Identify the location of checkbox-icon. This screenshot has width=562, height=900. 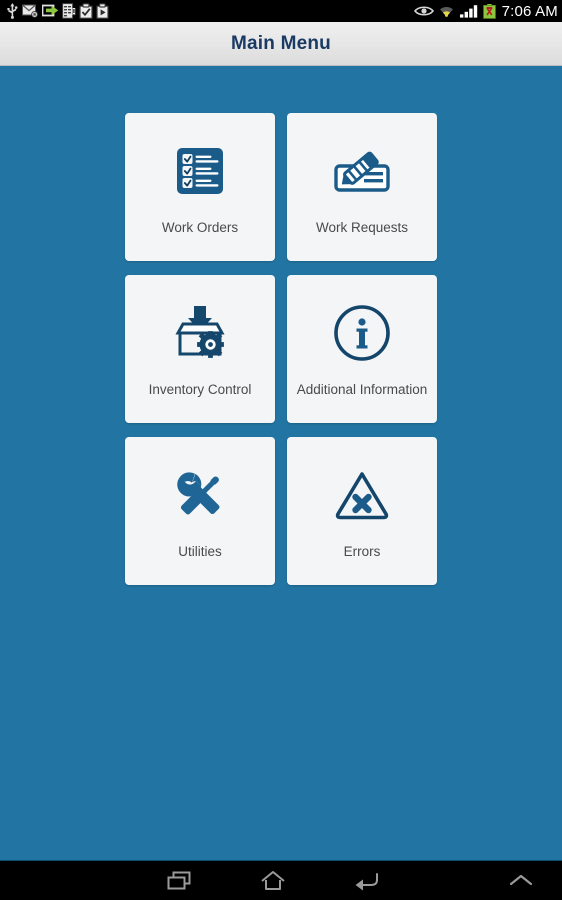
(86, 11).